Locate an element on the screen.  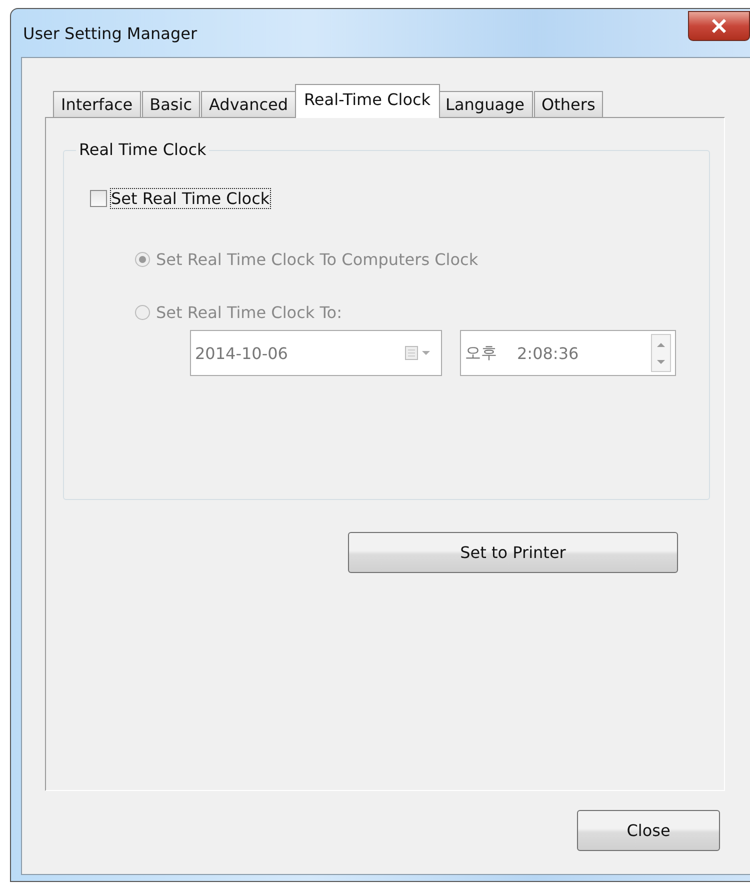
checkbox is located at coordinates (98, 198).